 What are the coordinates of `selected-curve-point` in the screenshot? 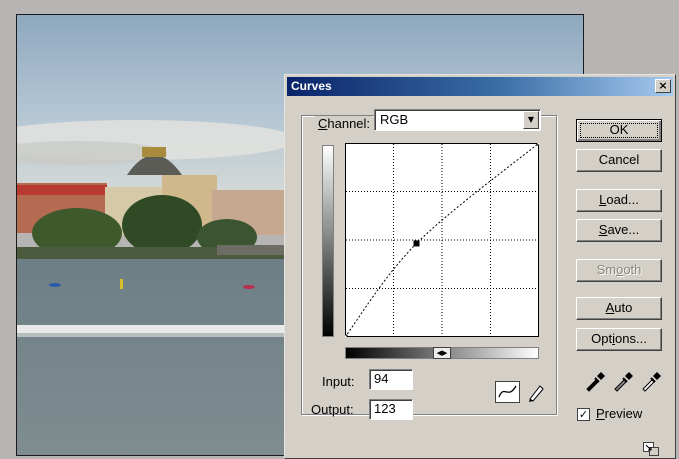 It's located at (416, 243).